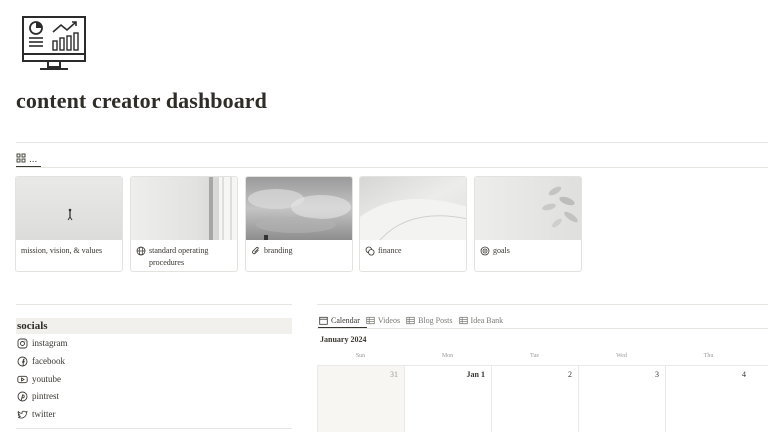 Image resolution: width=768 pixels, height=432 pixels. What do you see at coordinates (621, 399) in the screenshot?
I see `calendar-day-cell: 3` at bounding box center [621, 399].